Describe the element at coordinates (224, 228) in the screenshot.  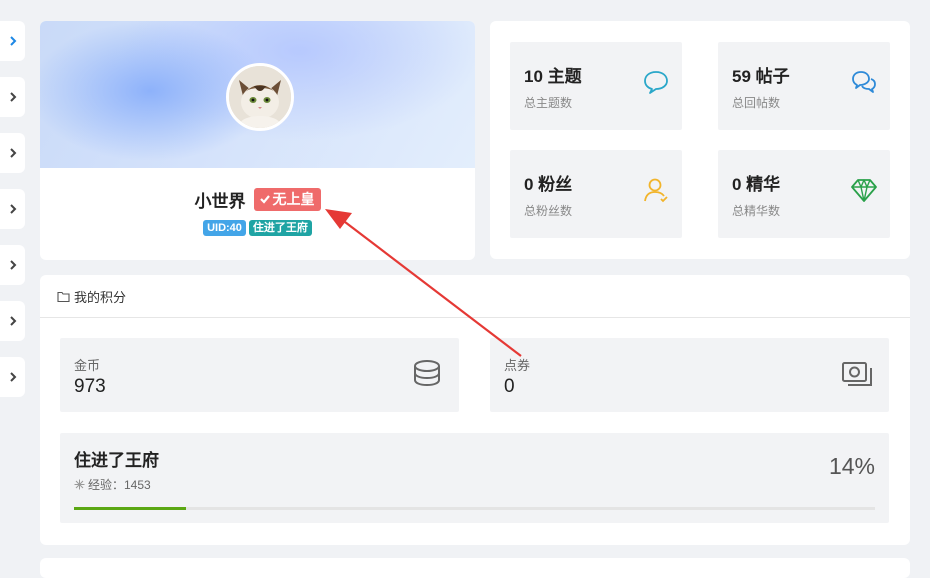
I see `uid-tag: UID:40` at that location.